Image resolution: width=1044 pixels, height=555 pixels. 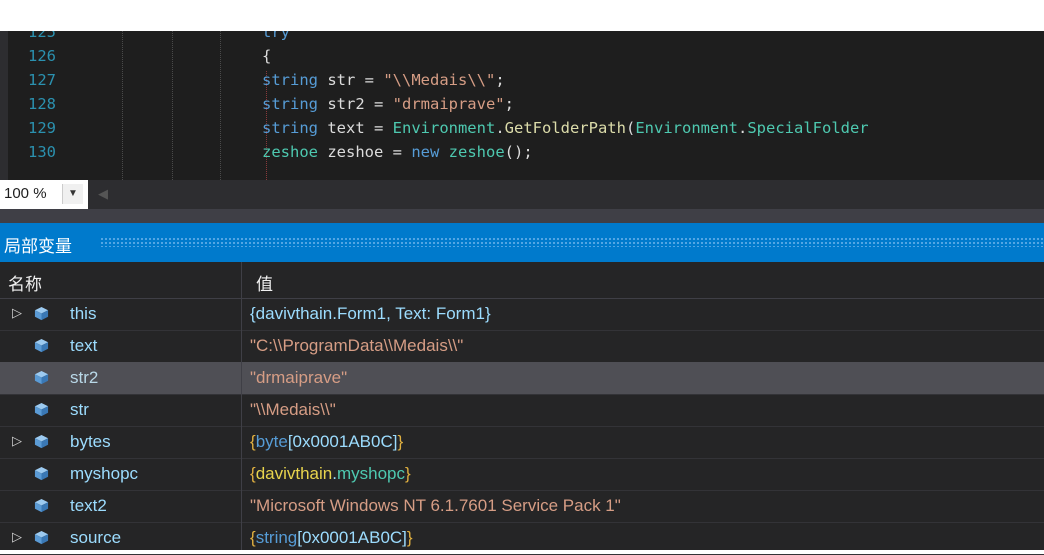 I want to click on code-token: (, so click(x=630, y=128).